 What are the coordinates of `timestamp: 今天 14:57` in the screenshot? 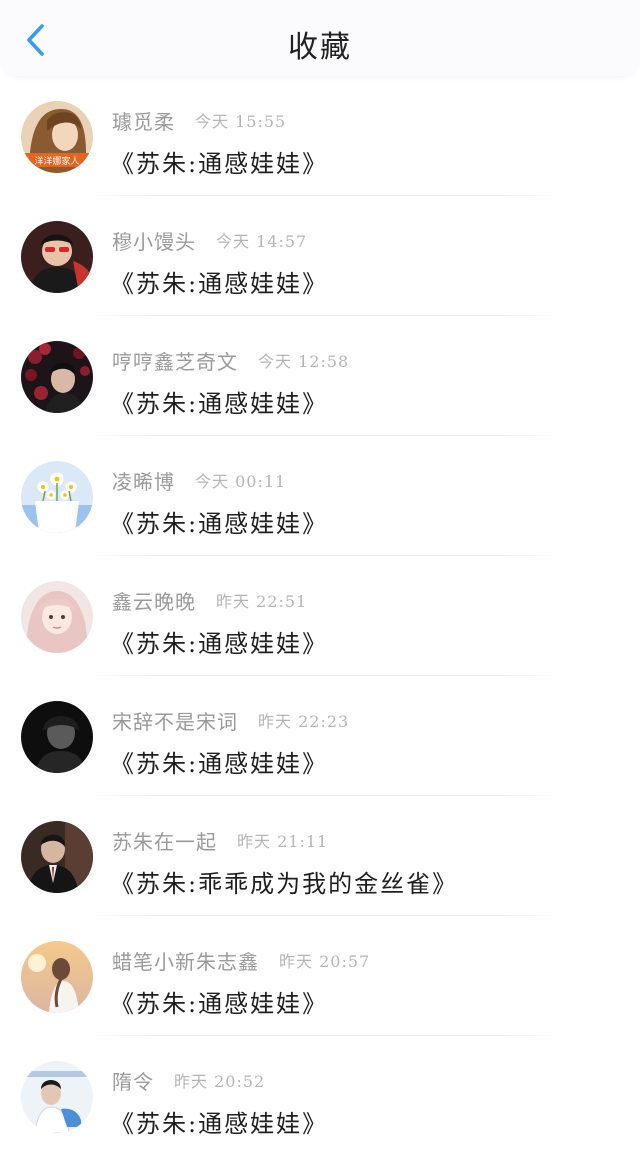 It's located at (262, 241).